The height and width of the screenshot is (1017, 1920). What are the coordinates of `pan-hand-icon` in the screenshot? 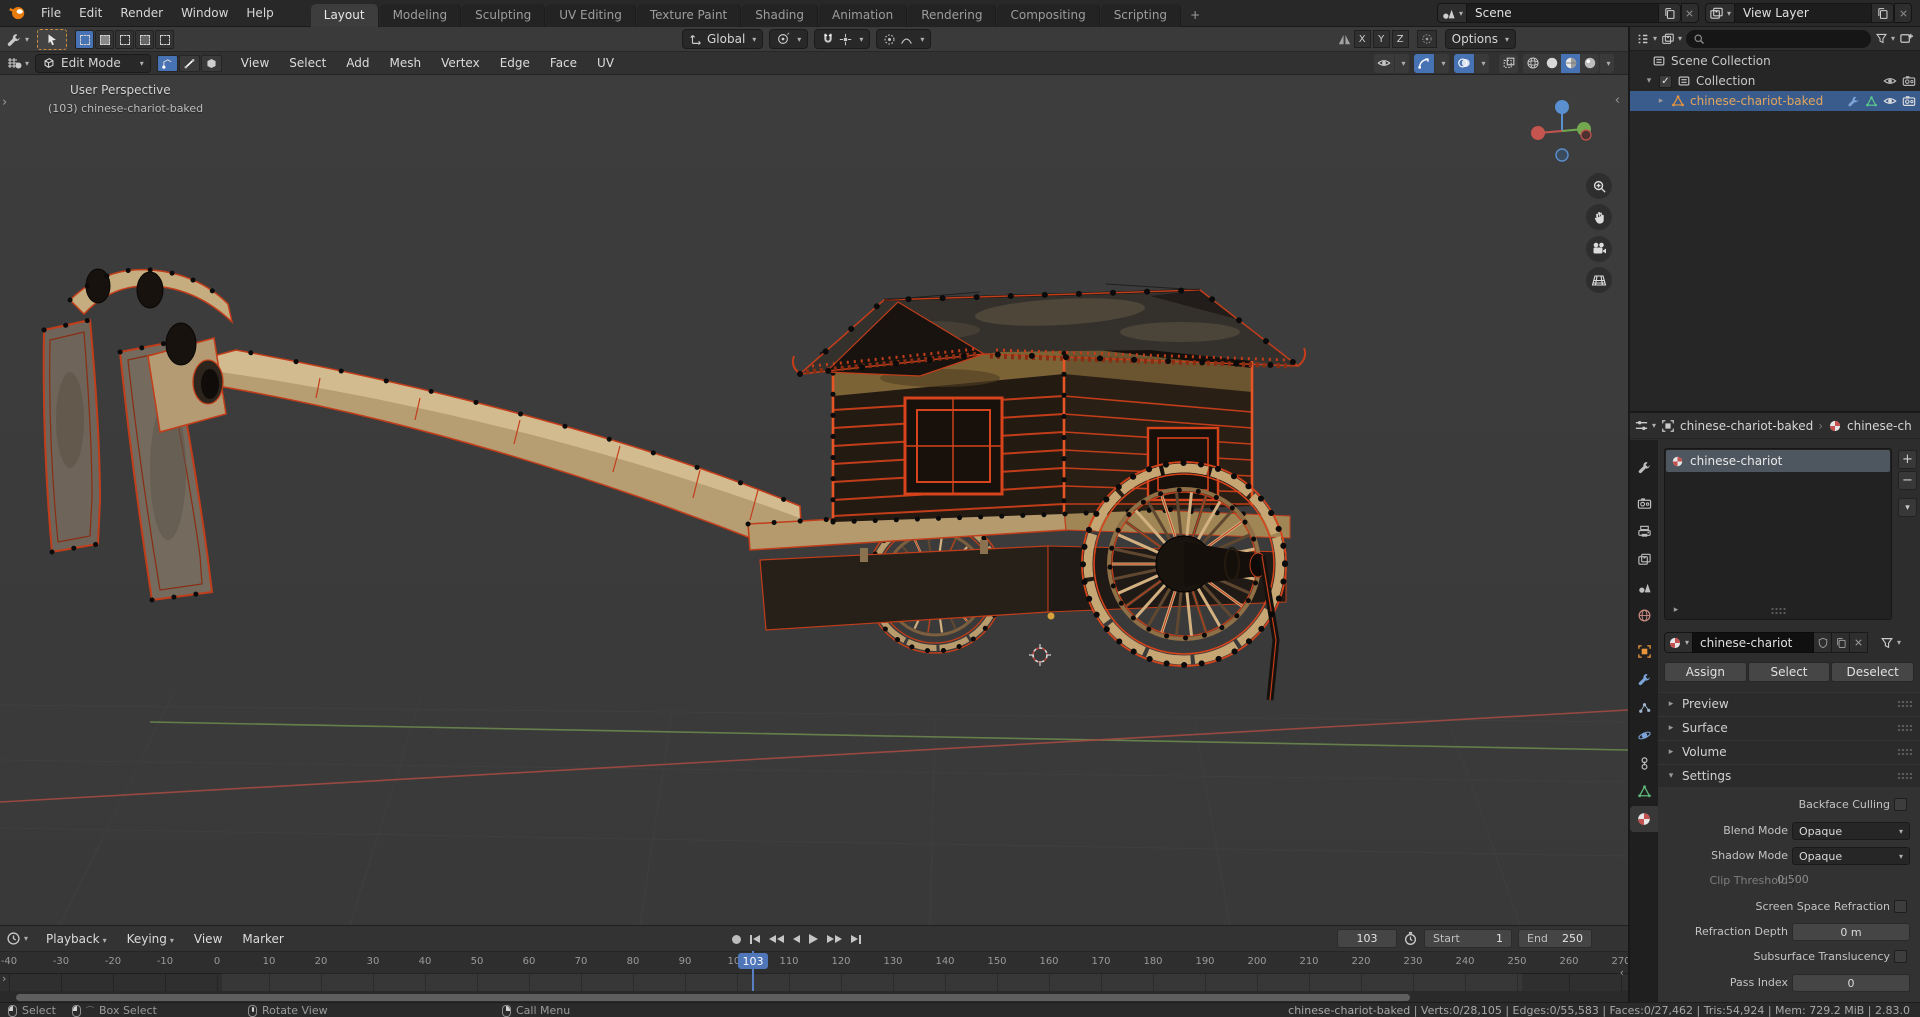 It's located at (1599, 217).